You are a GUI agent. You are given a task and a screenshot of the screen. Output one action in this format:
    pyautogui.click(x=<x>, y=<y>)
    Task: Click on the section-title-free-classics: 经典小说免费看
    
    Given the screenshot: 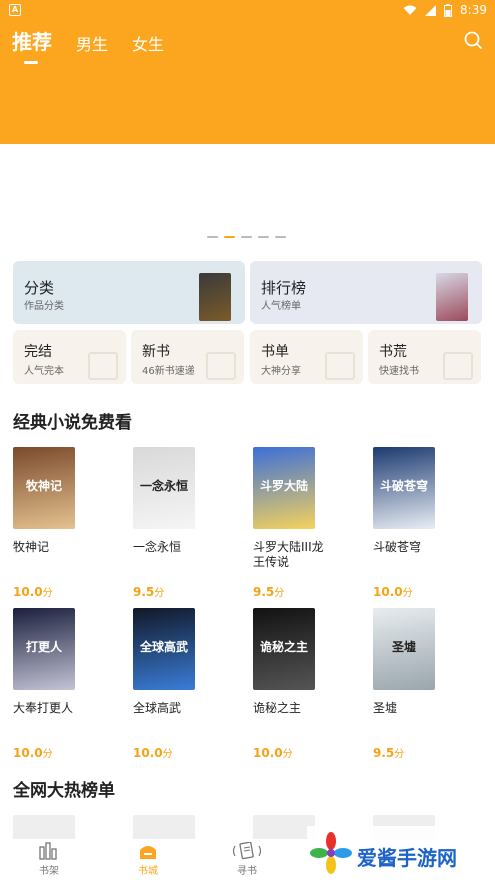 What is the action you would take?
    pyautogui.click(x=72, y=423)
    